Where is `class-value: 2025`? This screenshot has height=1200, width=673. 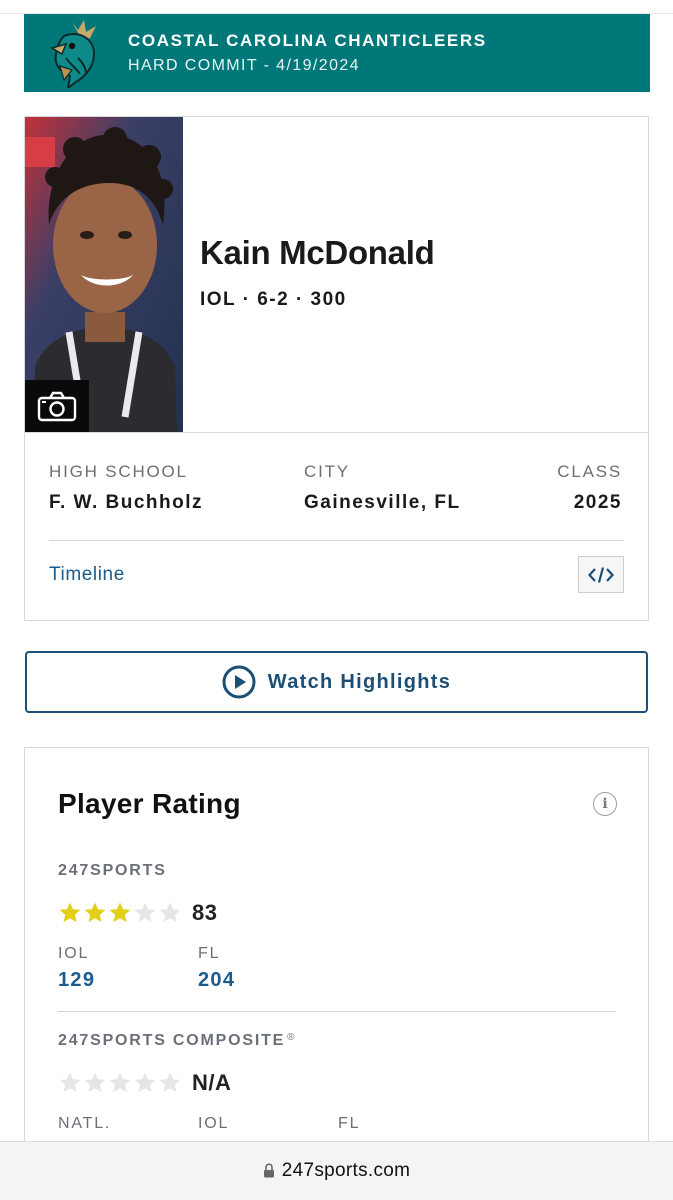
class-value: 2025 is located at coordinates (597, 502).